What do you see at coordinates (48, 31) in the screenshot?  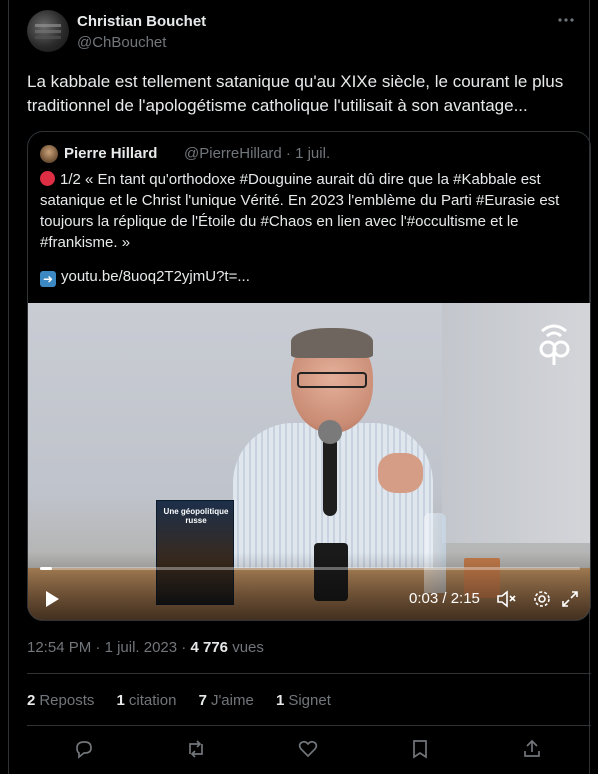 I see `author-avatar` at bounding box center [48, 31].